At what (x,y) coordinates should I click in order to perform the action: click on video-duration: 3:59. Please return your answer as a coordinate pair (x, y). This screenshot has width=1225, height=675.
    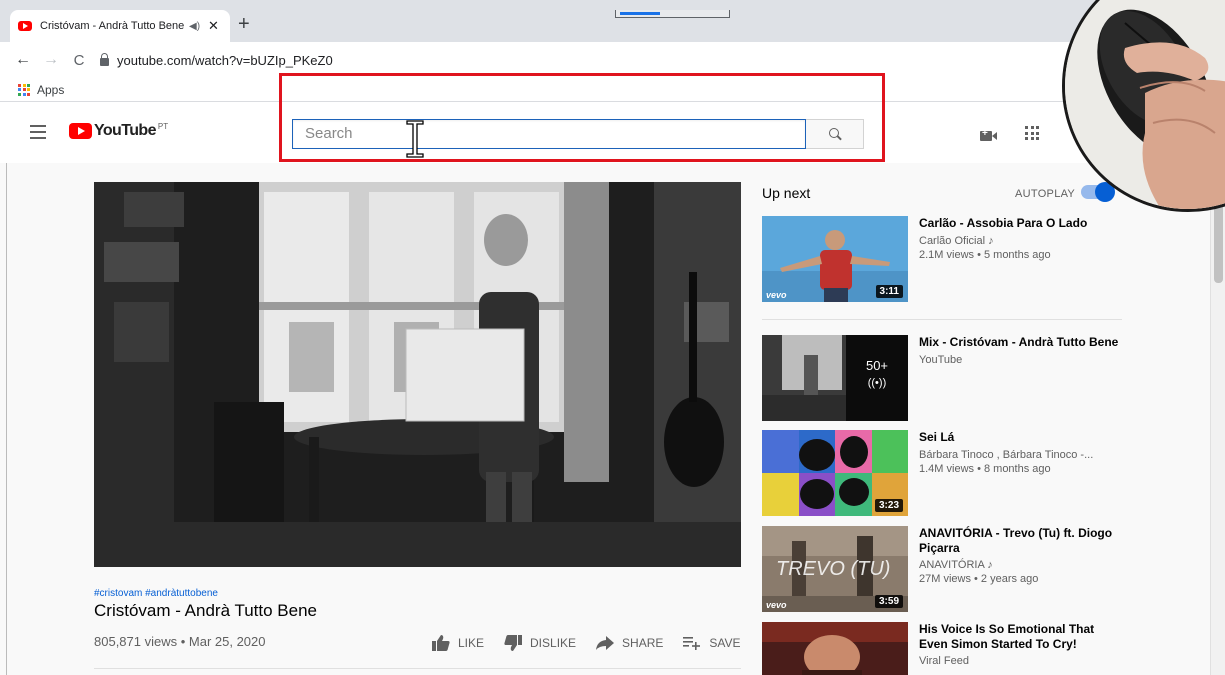
    Looking at the image, I should click on (888, 601).